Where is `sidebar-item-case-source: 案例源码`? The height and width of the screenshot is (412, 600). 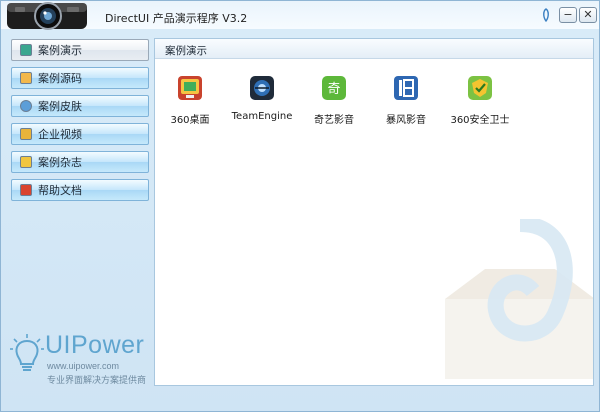 sidebar-item-case-source: 案例源码 is located at coordinates (80, 78).